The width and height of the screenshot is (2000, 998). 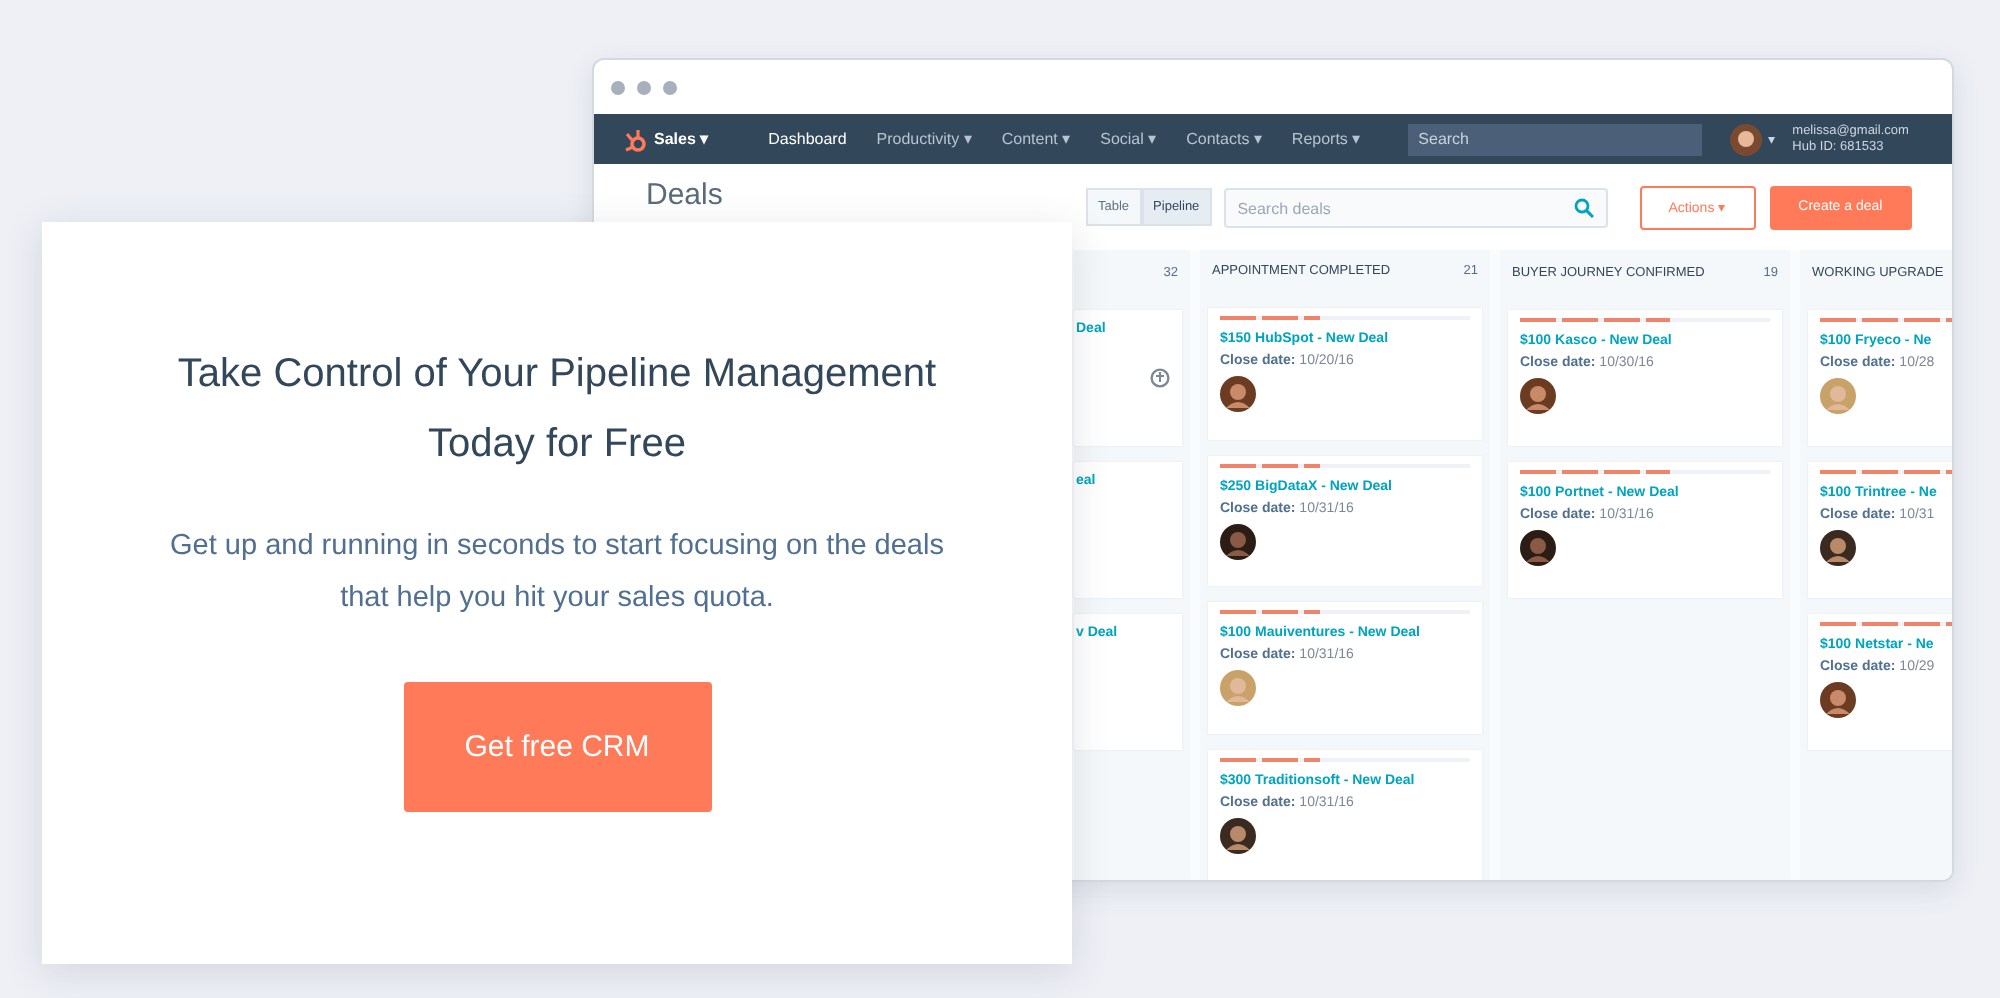 I want to click on sprocket-icon, so click(x=635, y=139).